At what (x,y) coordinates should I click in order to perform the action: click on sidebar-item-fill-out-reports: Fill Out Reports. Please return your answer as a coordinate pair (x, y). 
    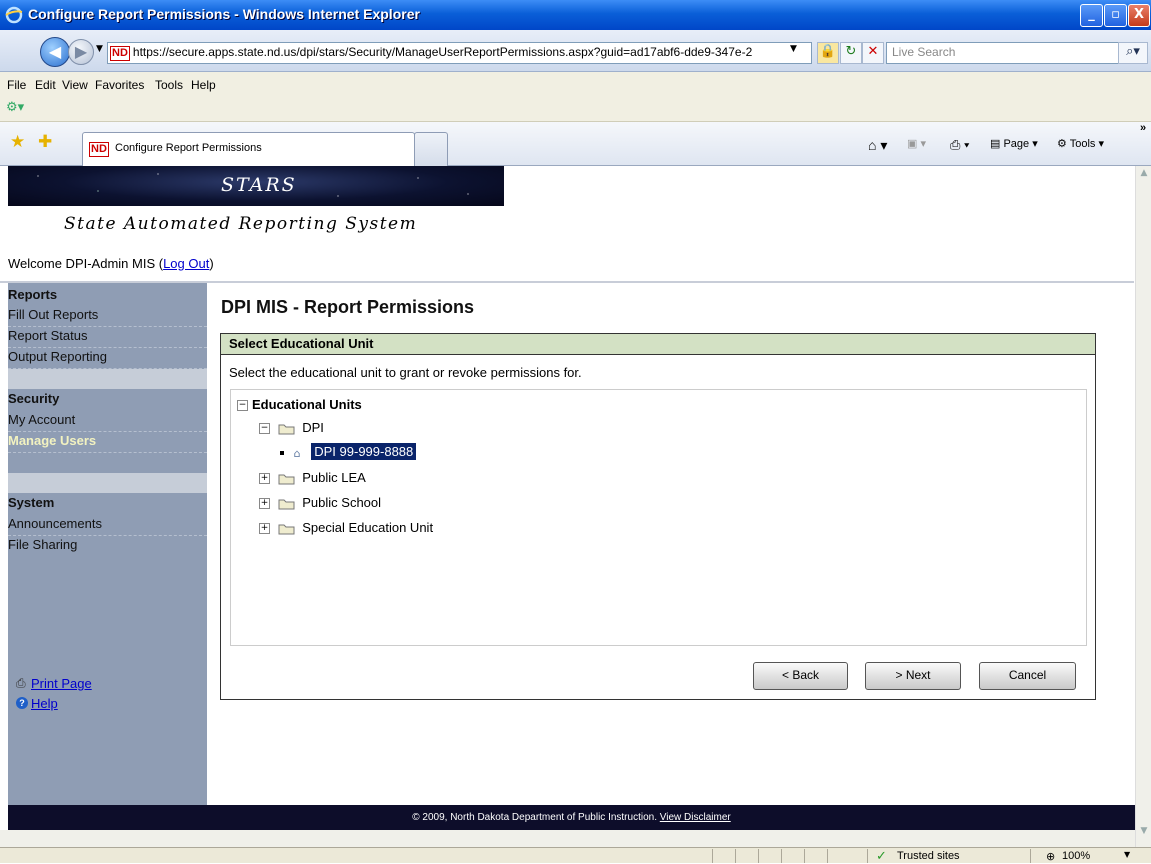
    Looking at the image, I should click on (107, 316).